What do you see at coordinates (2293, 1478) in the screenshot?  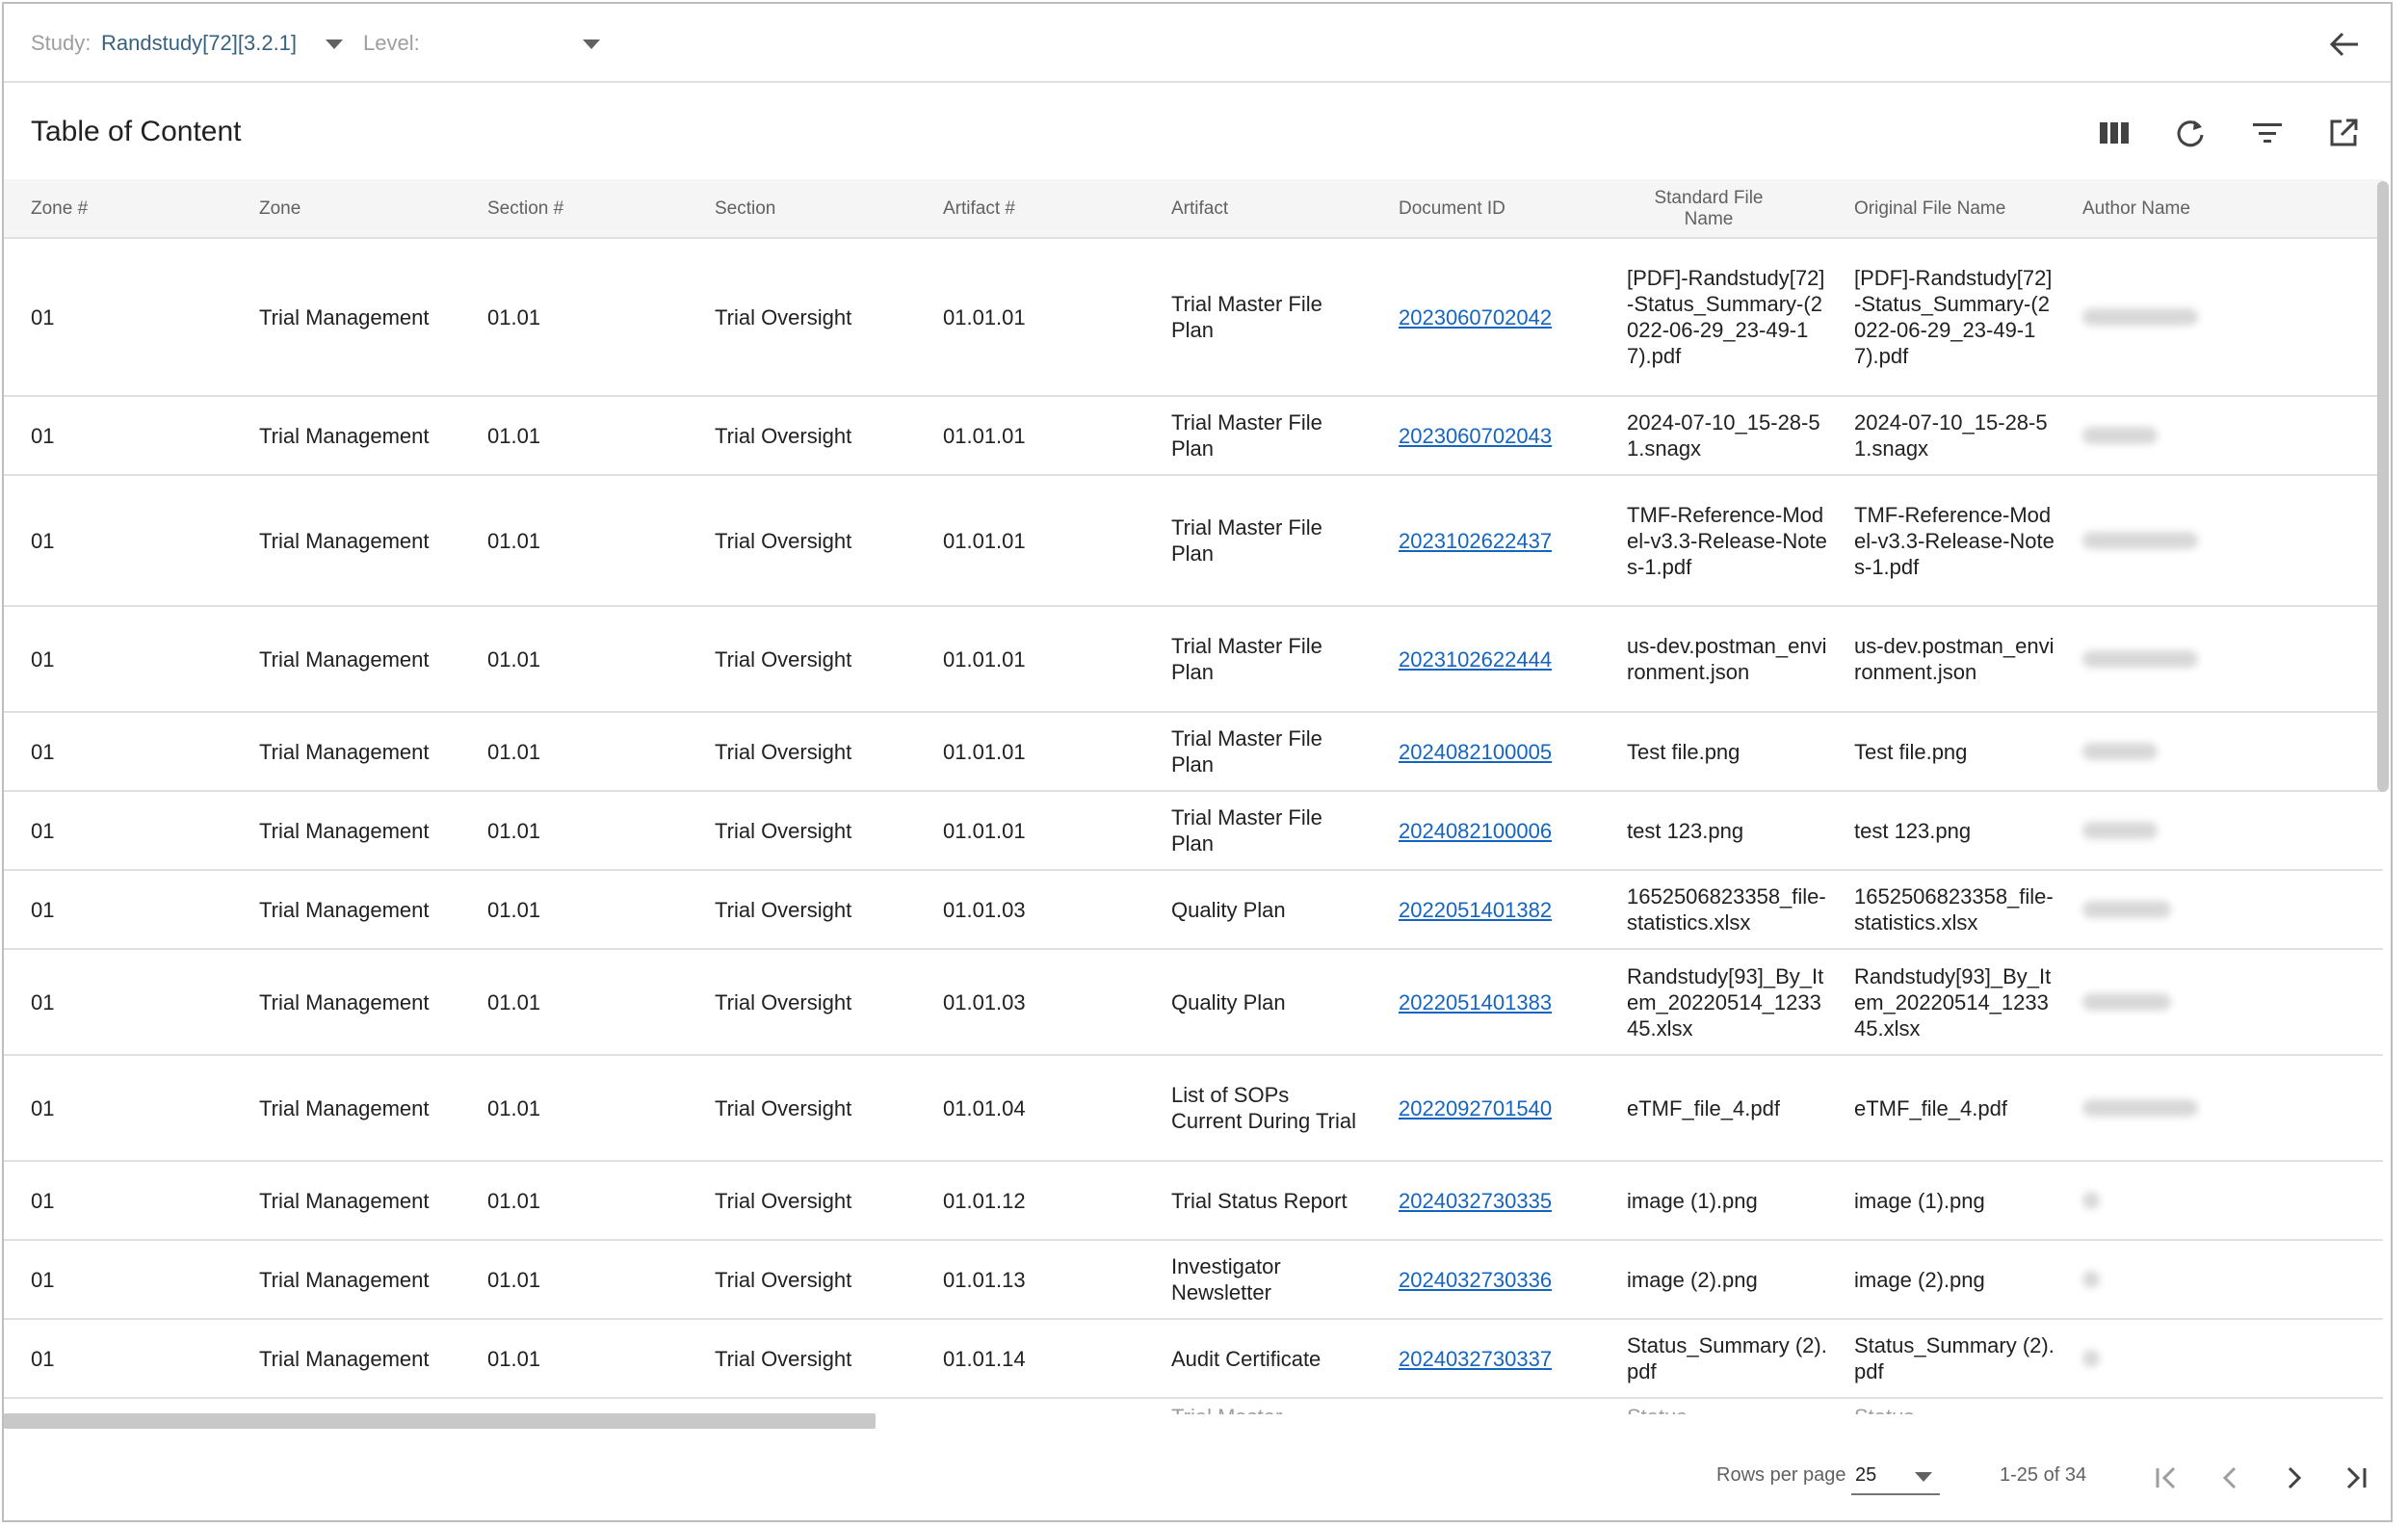 I see `next-page-icon` at bounding box center [2293, 1478].